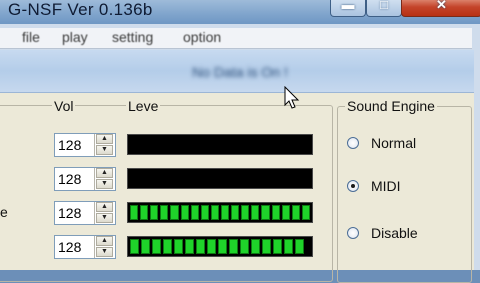 The height and width of the screenshot is (283, 480). What do you see at coordinates (143, 106) in the screenshot?
I see `level-header: Leve` at bounding box center [143, 106].